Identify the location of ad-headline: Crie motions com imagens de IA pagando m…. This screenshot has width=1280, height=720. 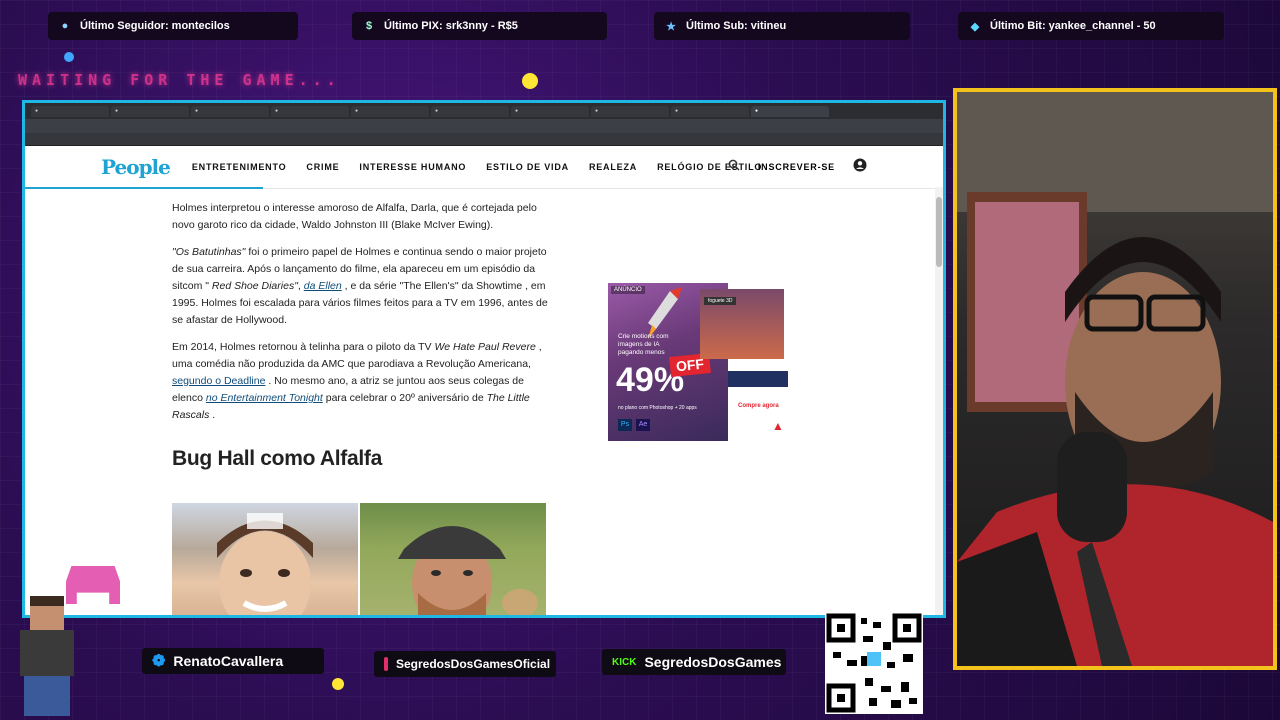
(643, 344).